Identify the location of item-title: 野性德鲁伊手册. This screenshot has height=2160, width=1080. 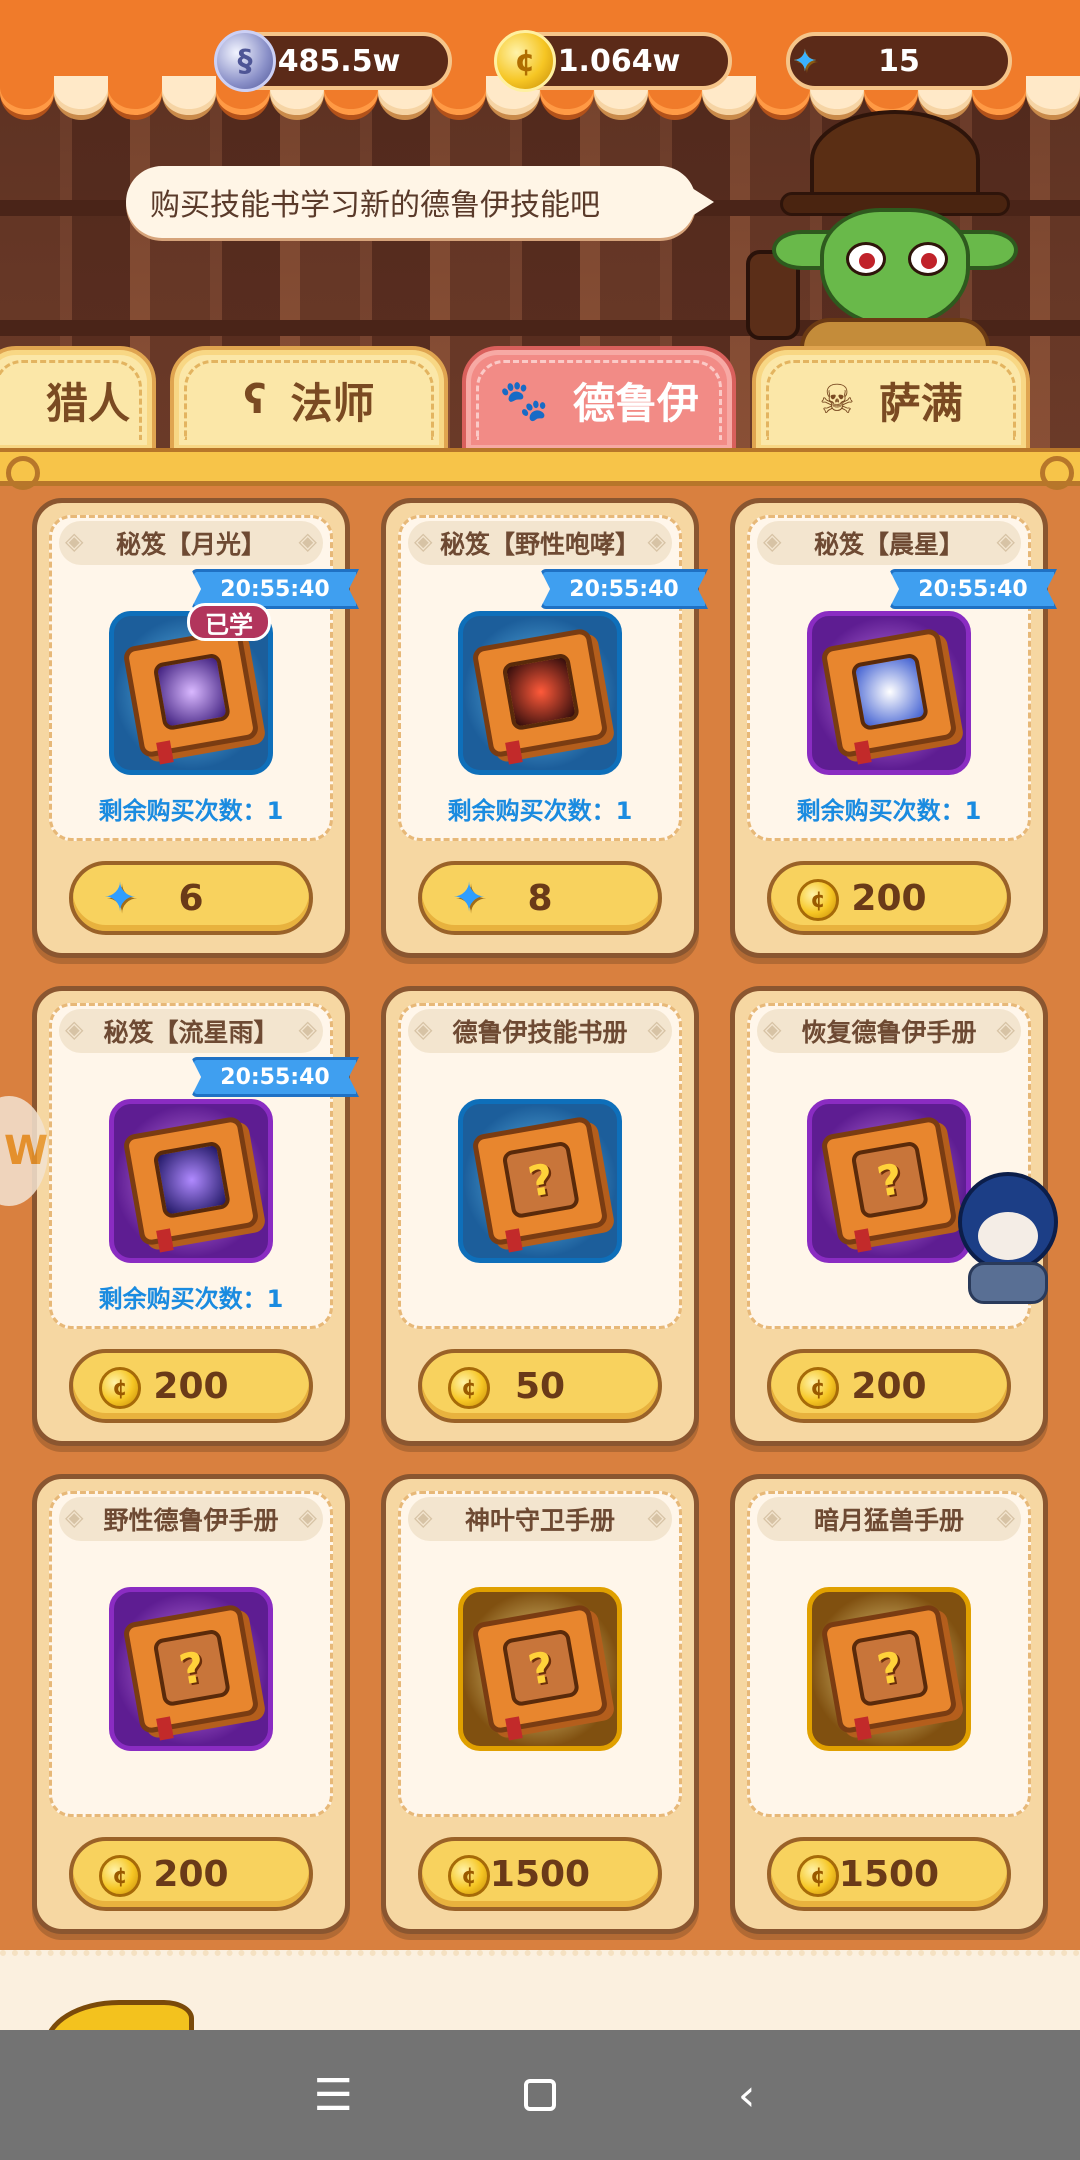
(191, 1519).